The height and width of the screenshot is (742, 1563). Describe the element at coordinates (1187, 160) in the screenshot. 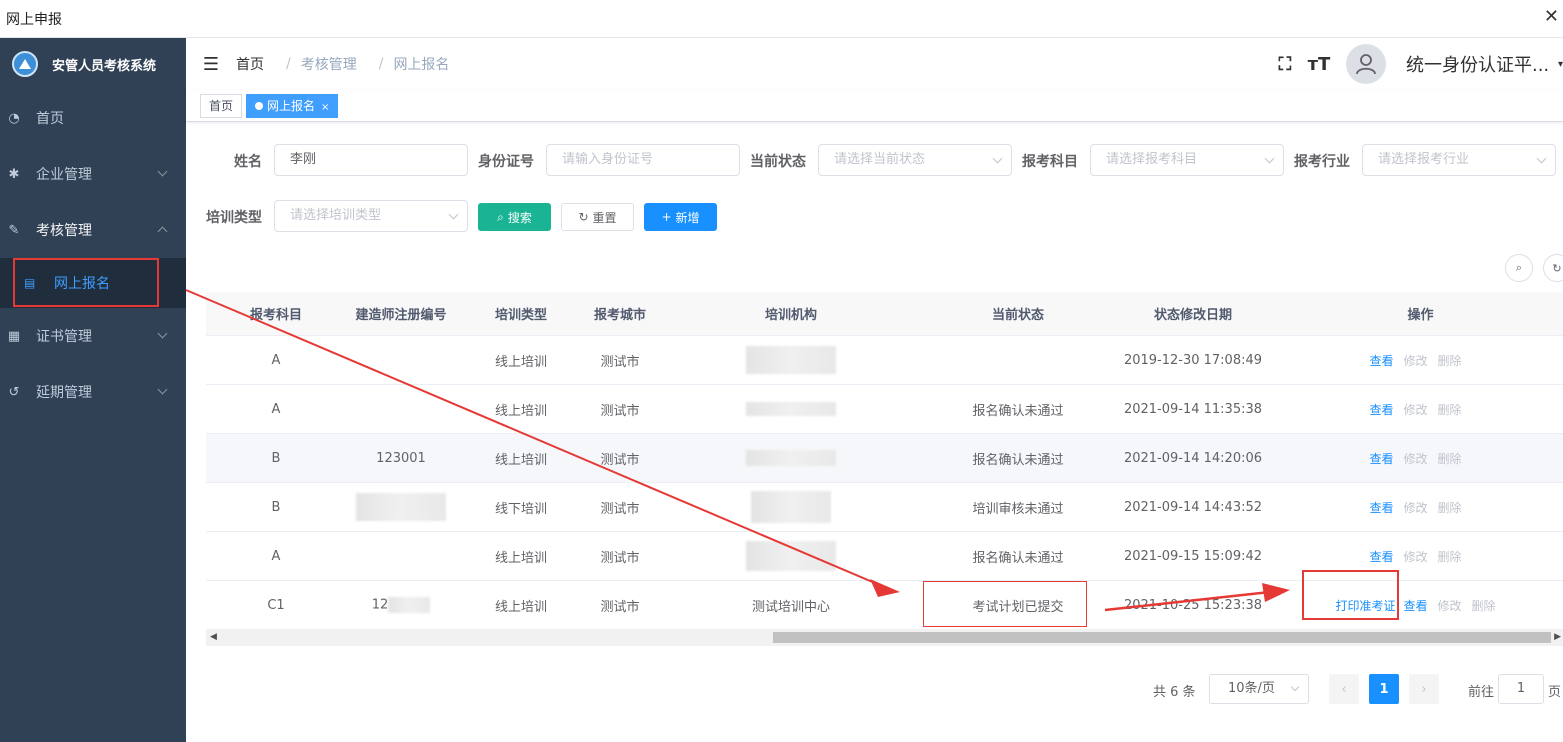

I see `subject-select: 请选择报考科目` at that location.